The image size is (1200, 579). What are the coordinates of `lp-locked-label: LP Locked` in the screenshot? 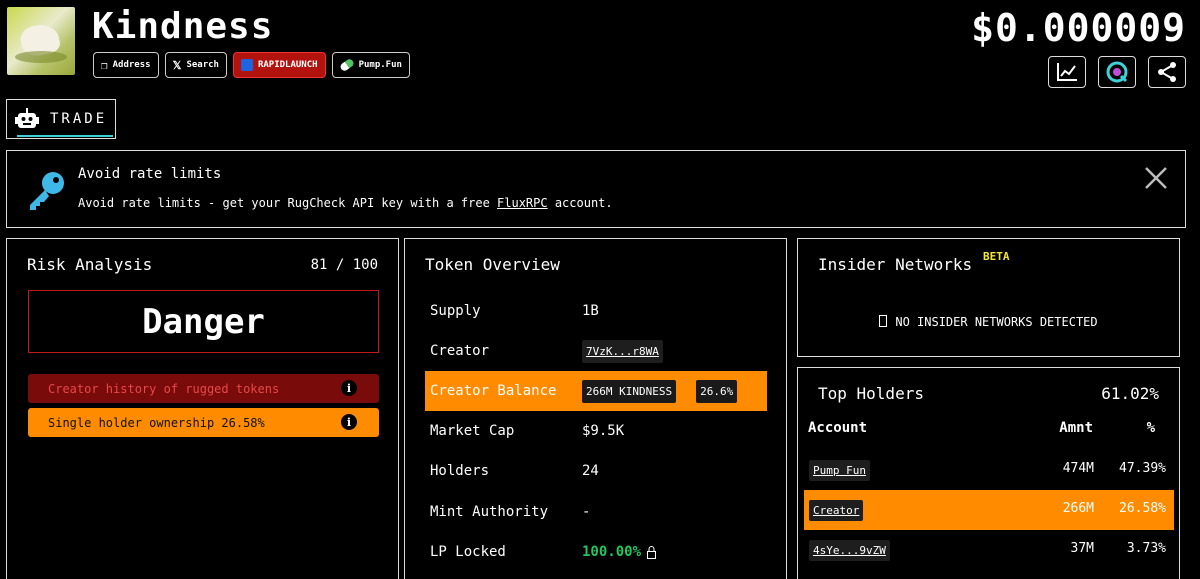 It's located at (468, 552).